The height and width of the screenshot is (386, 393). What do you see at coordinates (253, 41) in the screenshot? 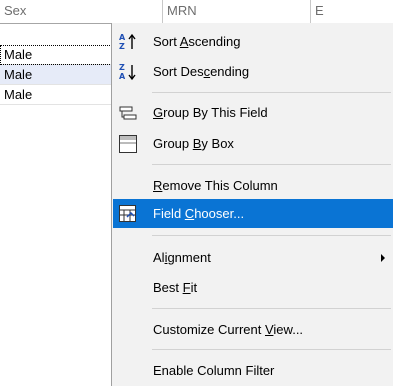
I see `menu-item-sort-ascending: A Z Sort Ascending` at bounding box center [253, 41].